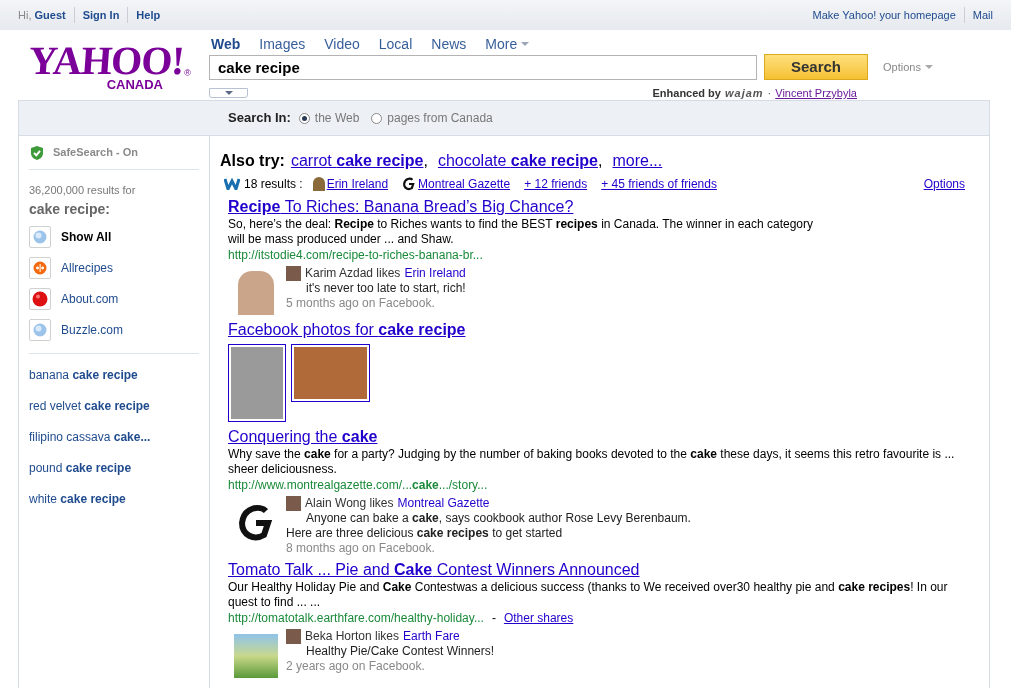 The image size is (1011, 688). What do you see at coordinates (435, 273) in the screenshot?
I see `page-link: Erin Ireland` at bounding box center [435, 273].